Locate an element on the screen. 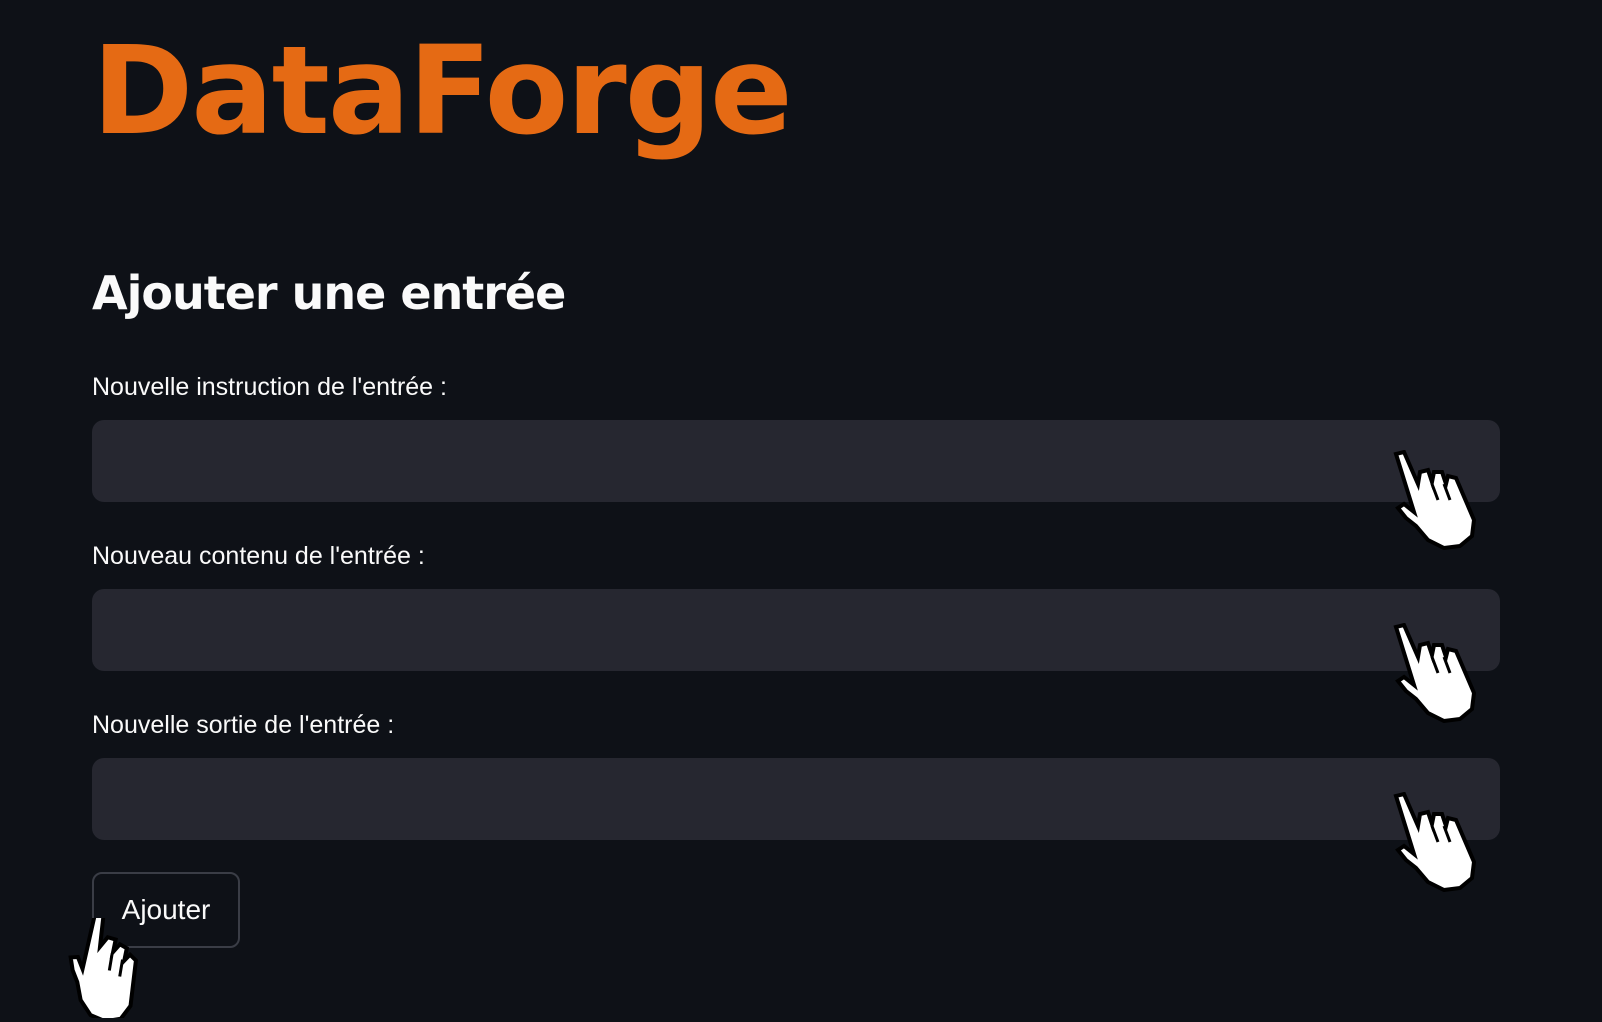  content-field-label: Nouveau contenu de l'entrée : is located at coordinates (258, 556).